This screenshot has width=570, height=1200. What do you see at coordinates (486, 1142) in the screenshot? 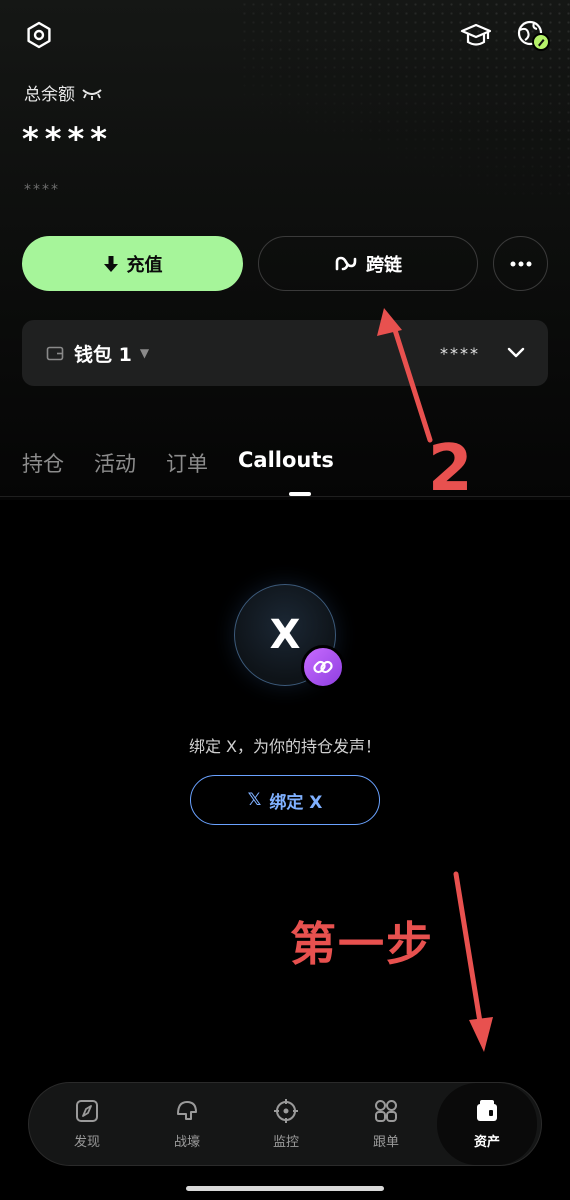
I see `nav-assets-label: 资产` at bounding box center [486, 1142].